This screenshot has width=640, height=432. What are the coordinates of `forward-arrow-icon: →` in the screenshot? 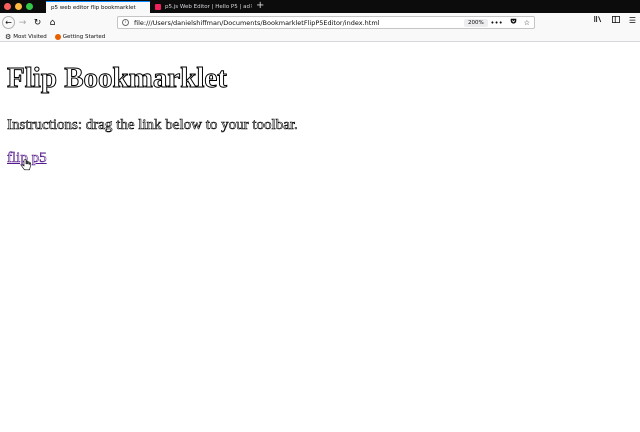 It's located at (22, 22).